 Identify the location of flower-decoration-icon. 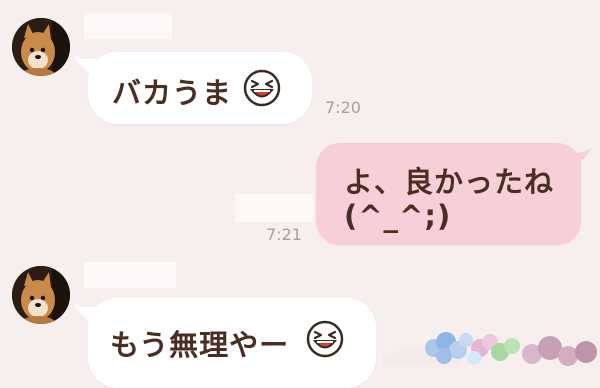
(489, 349).